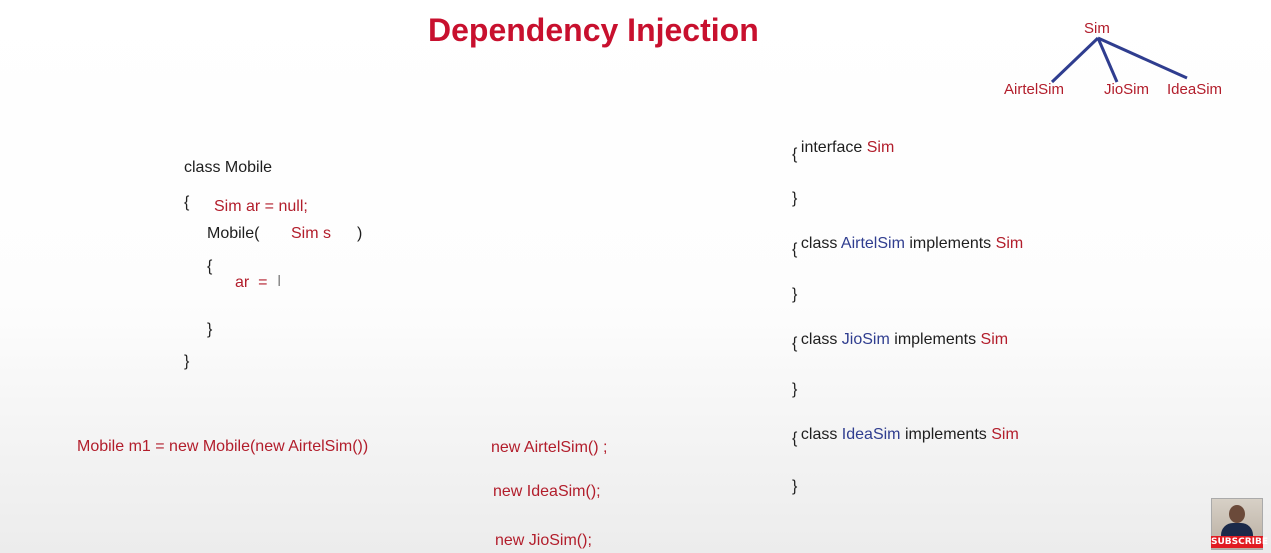  I want to click on sim-hierarchy-diagram, so click(1119, 60).